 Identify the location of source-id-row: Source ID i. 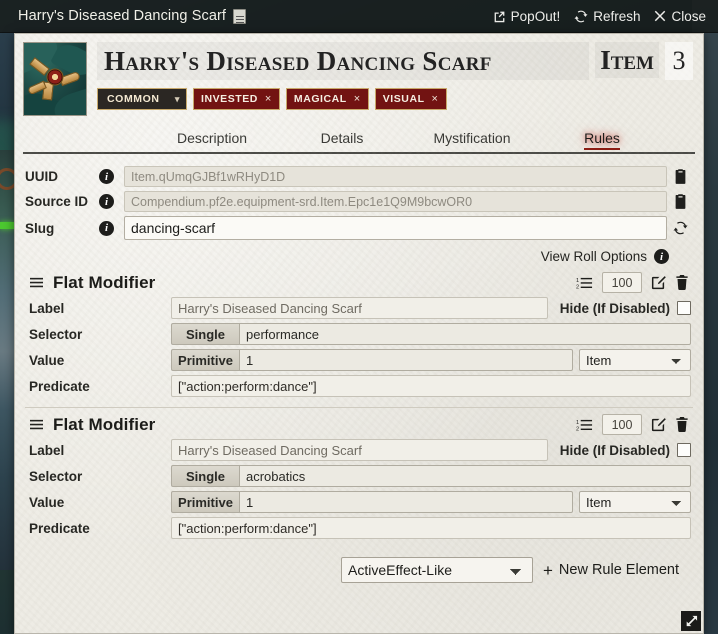
(359, 201).